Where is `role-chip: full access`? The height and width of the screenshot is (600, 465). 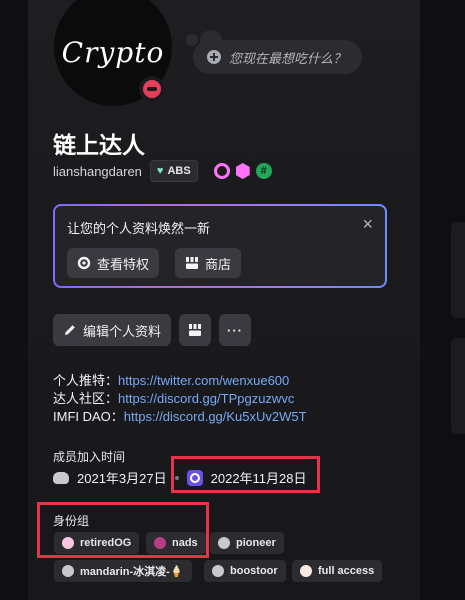
role-chip: full access is located at coordinates (337, 571).